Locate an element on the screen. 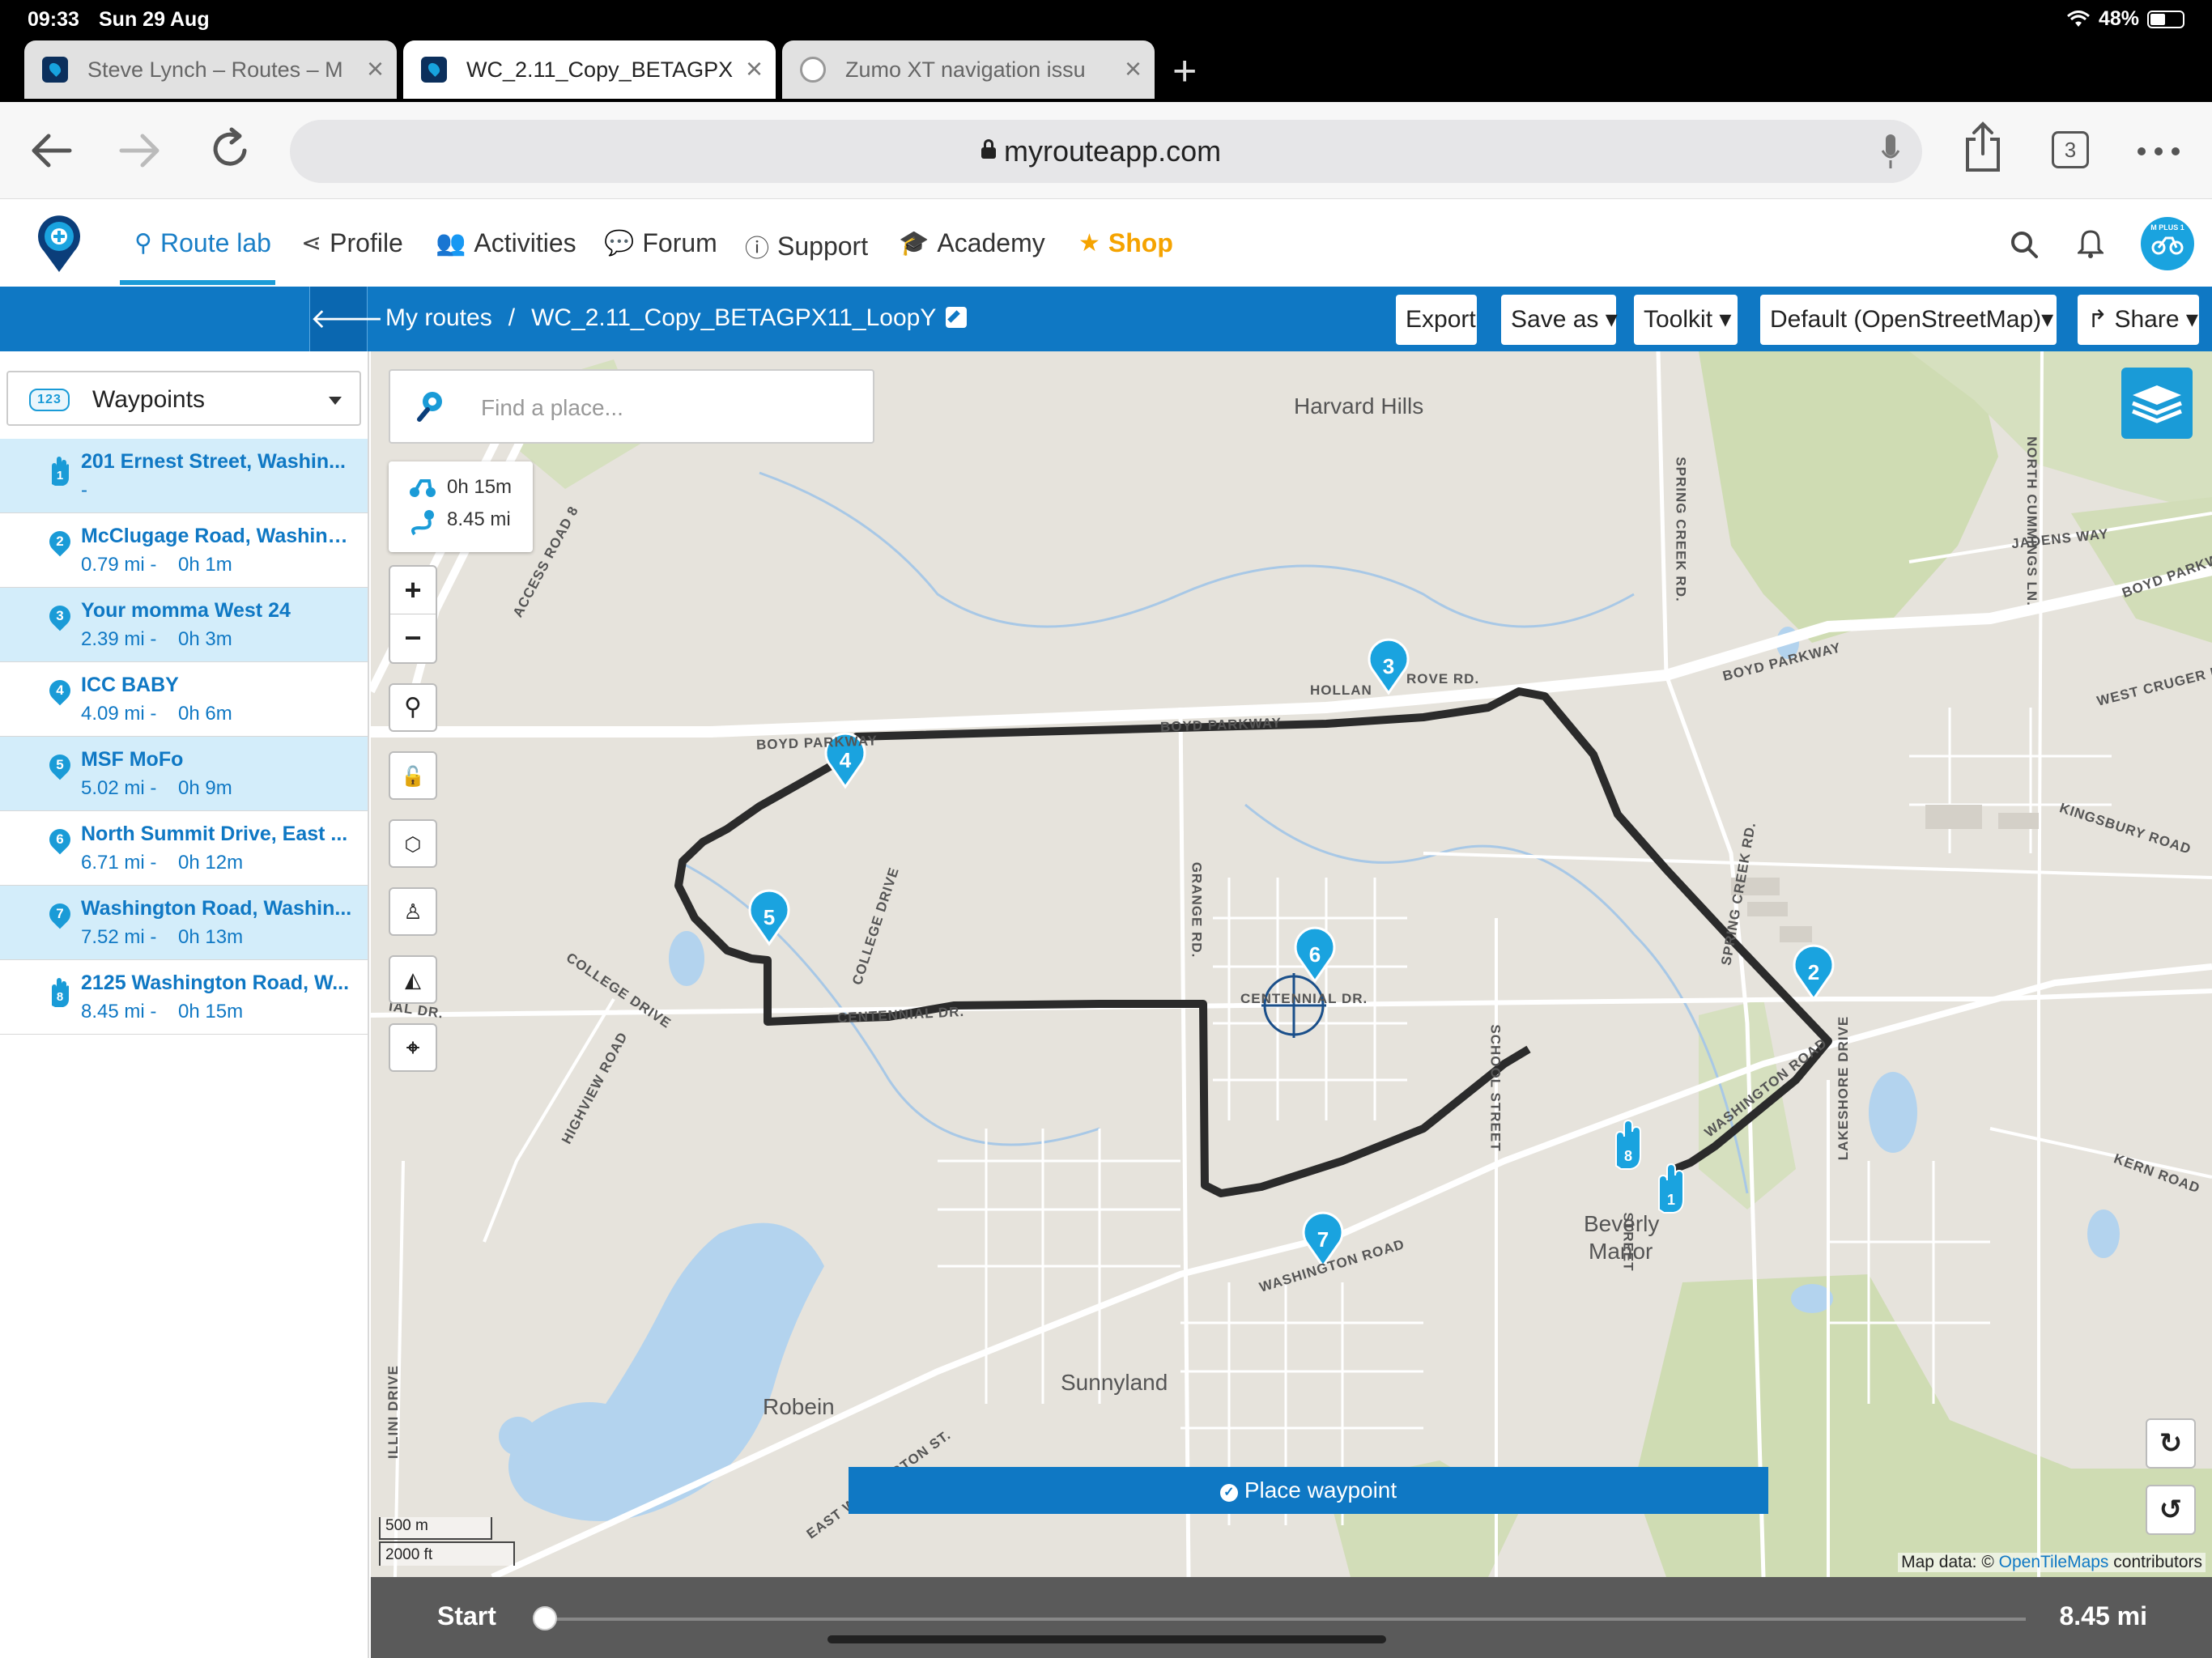 This screenshot has width=2212, height=1658. nav-profile: ⋖ Profile is located at coordinates (352, 243).